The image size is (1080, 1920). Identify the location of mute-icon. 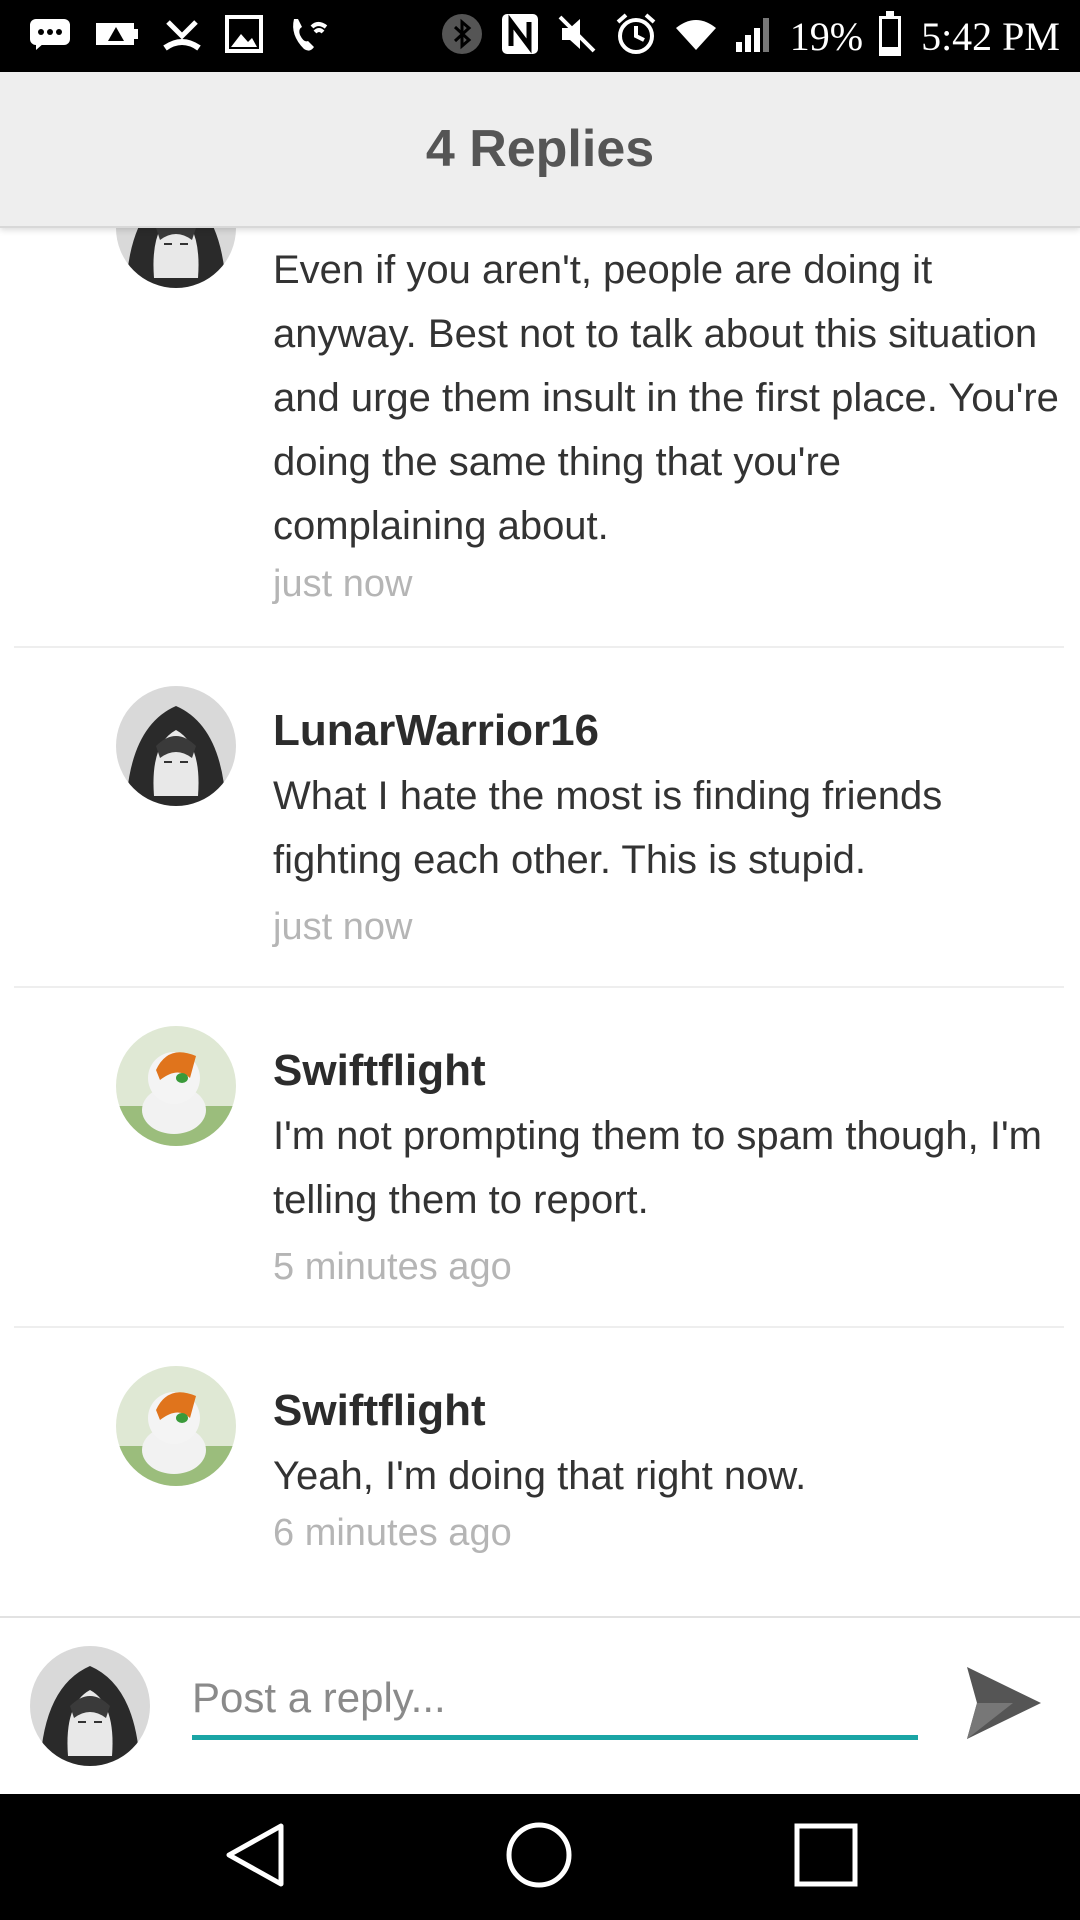
(577, 36).